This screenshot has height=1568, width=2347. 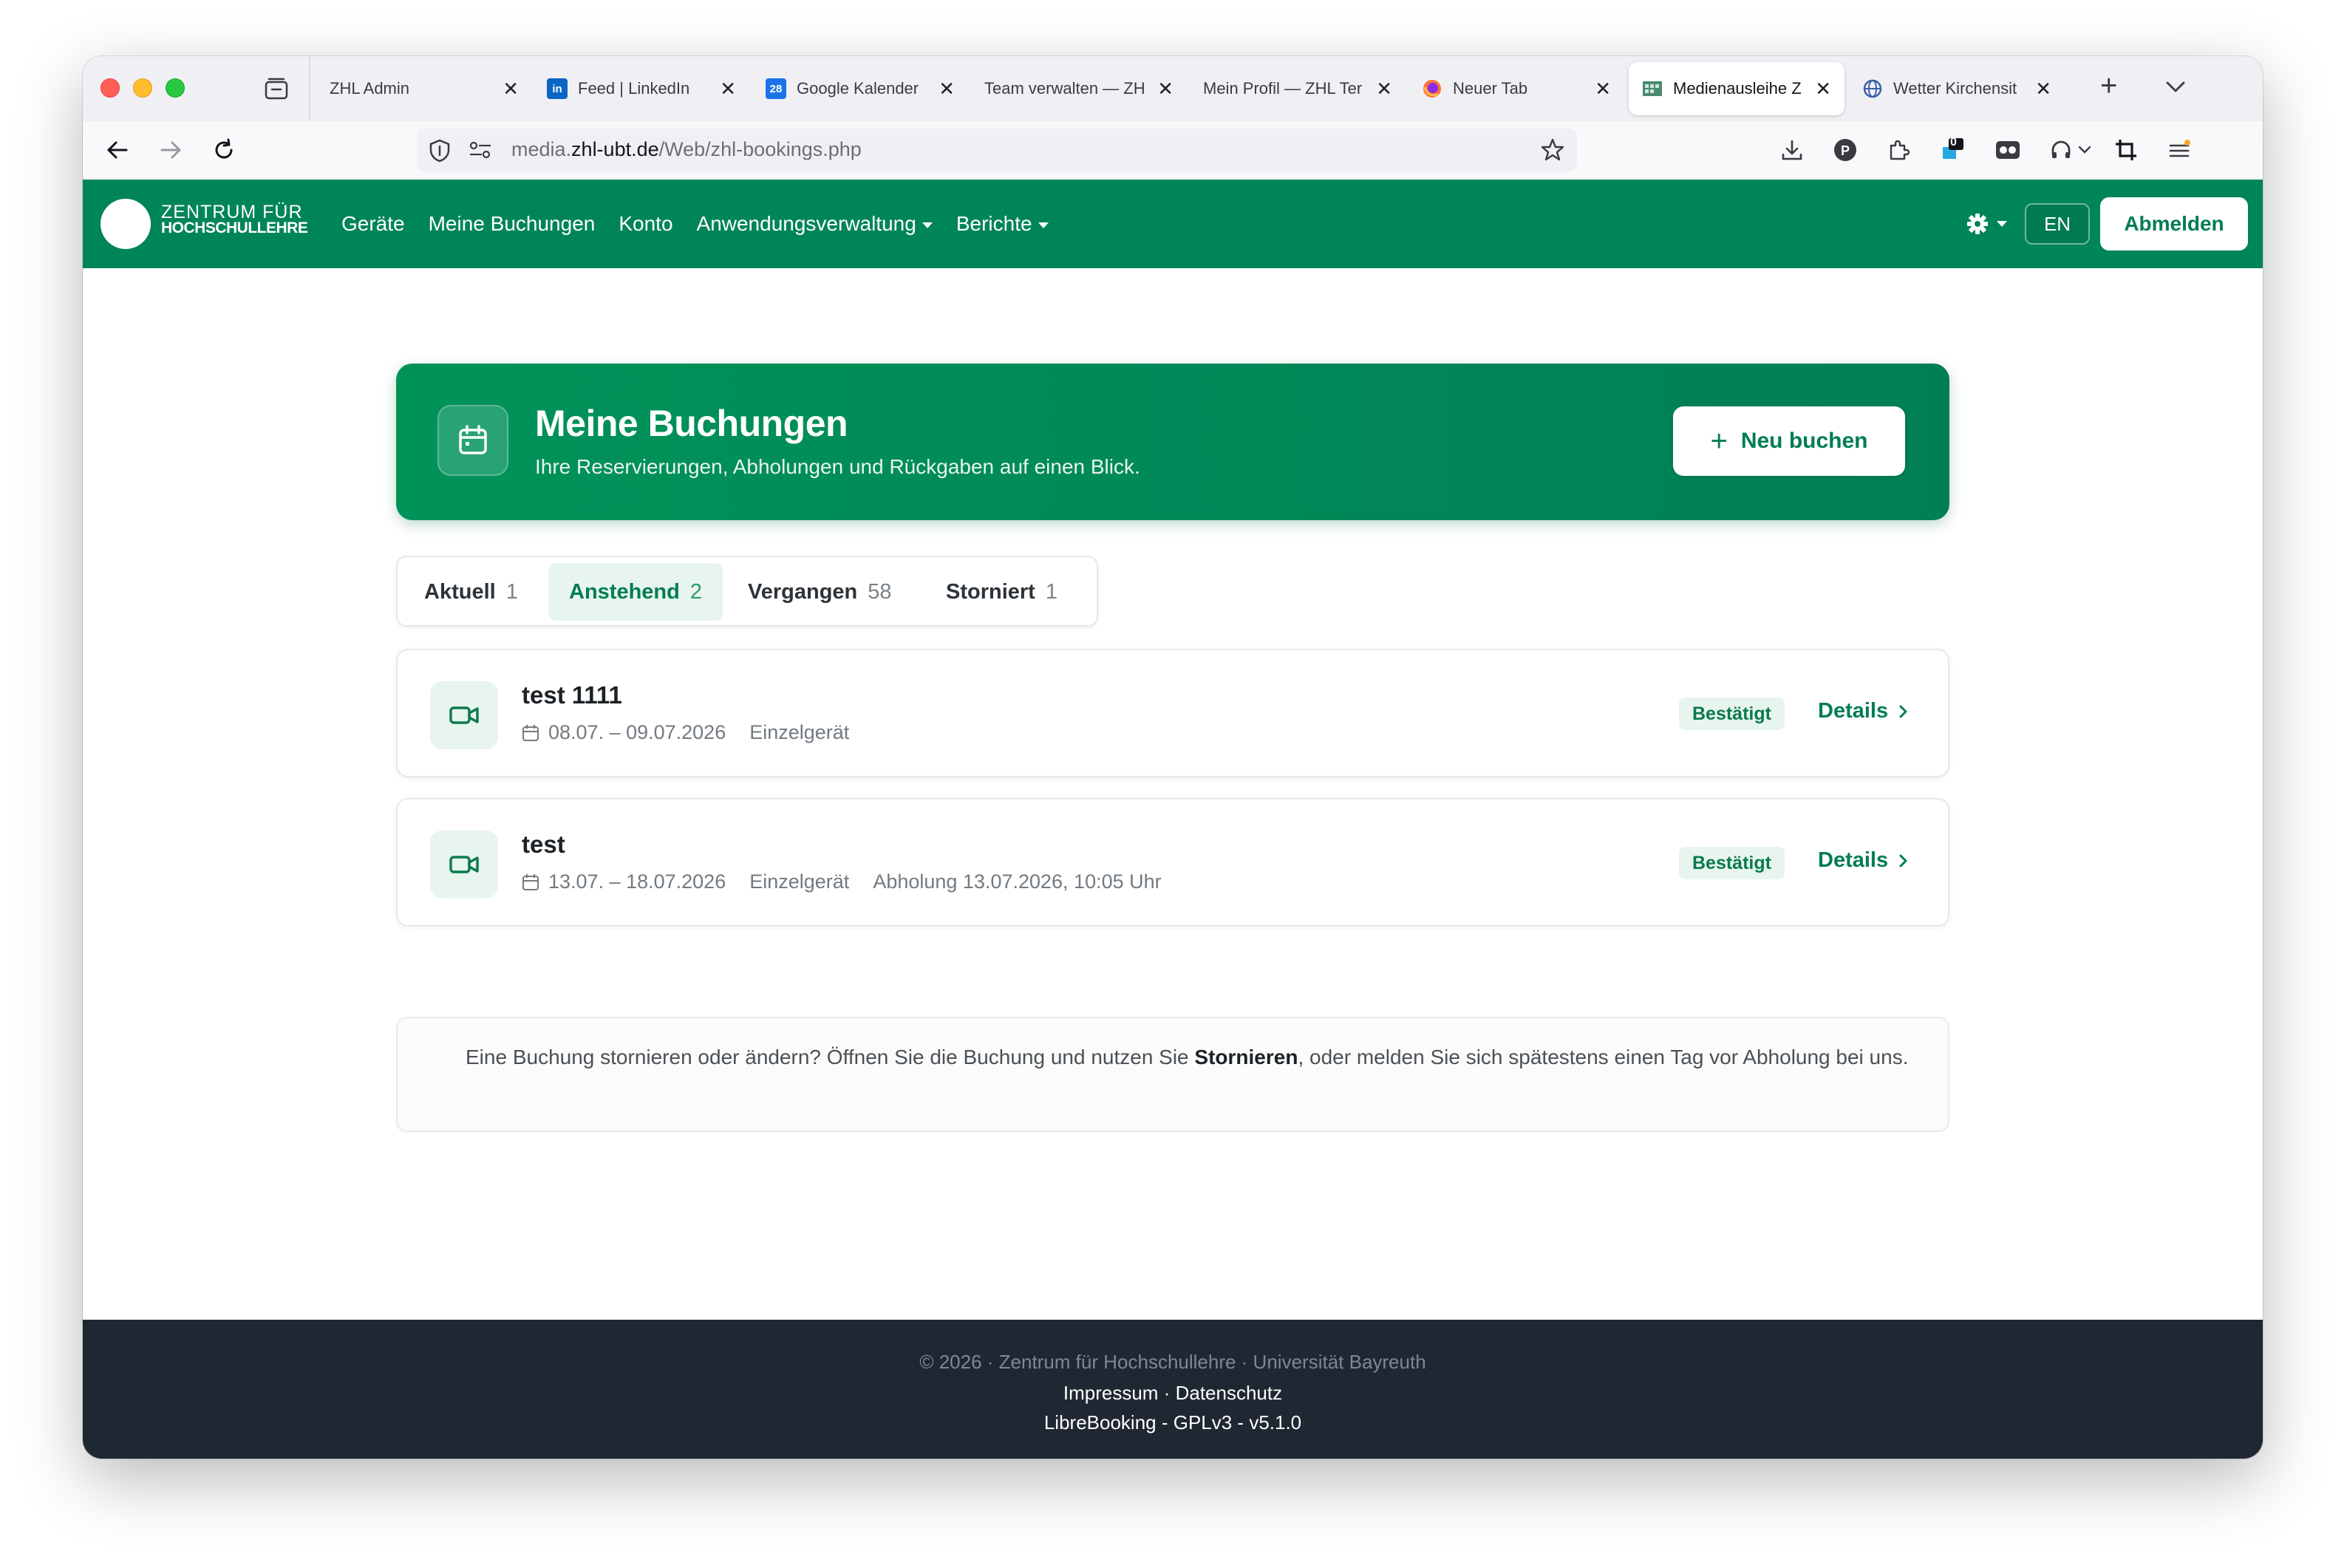 What do you see at coordinates (1229, 1393) in the screenshot?
I see `privacy-link: Datenschutz` at bounding box center [1229, 1393].